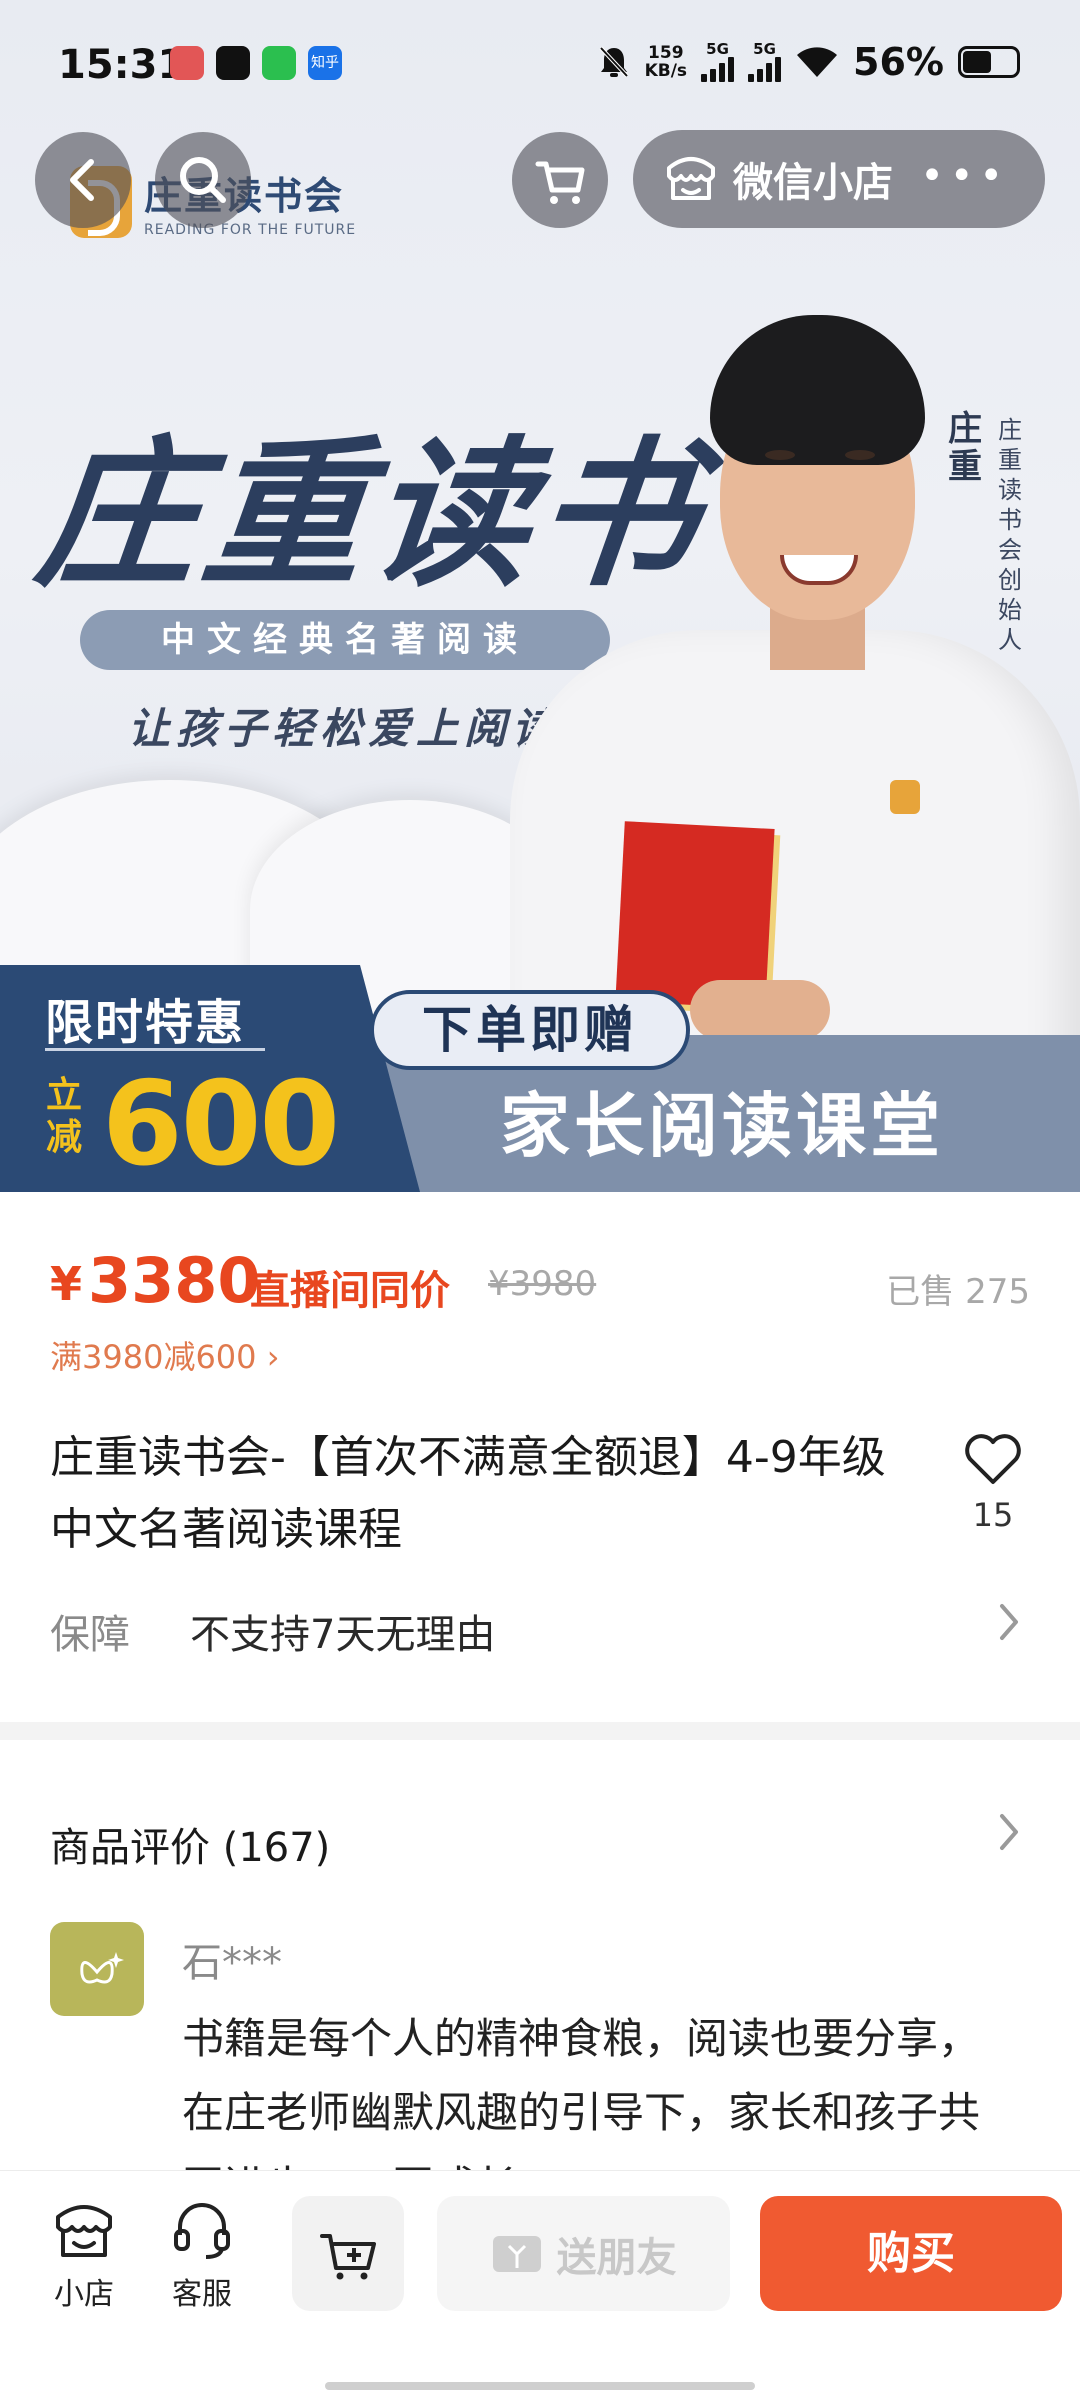 This screenshot has width=1080, height=2400. I want to click on cart-button, so click(560, 180).